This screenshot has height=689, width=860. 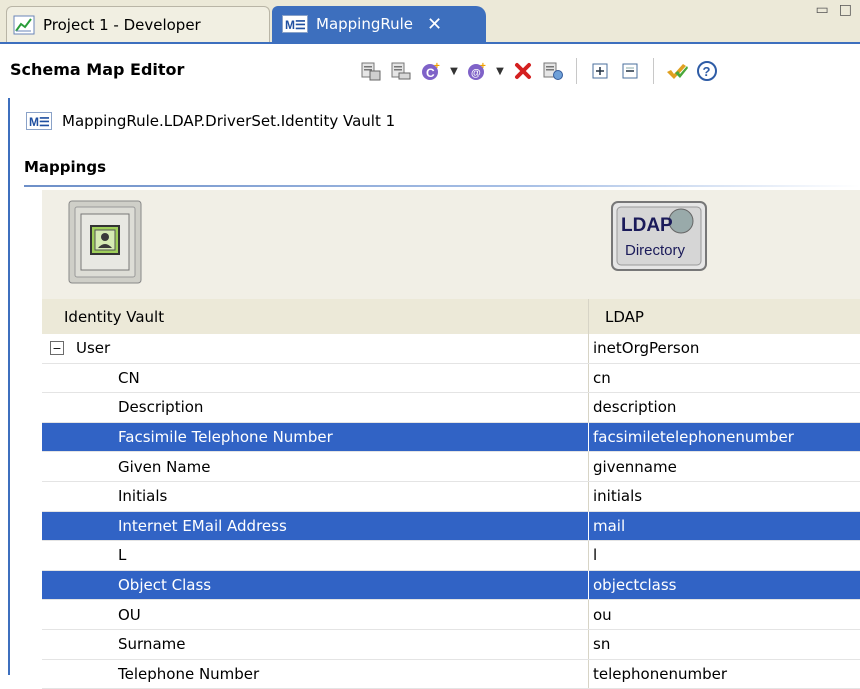 What do you see at coordinates (371, 71) in the screenshot?
I see `add-class-mapping-icon` at bounding box center [371, 71].